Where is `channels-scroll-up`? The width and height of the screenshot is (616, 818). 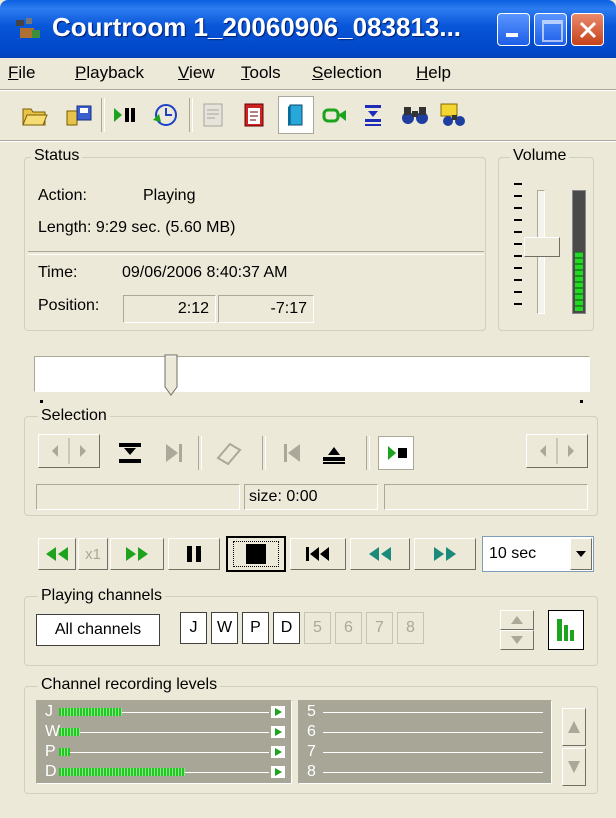
channels-scroll-up is located at coordinates (517, 620).